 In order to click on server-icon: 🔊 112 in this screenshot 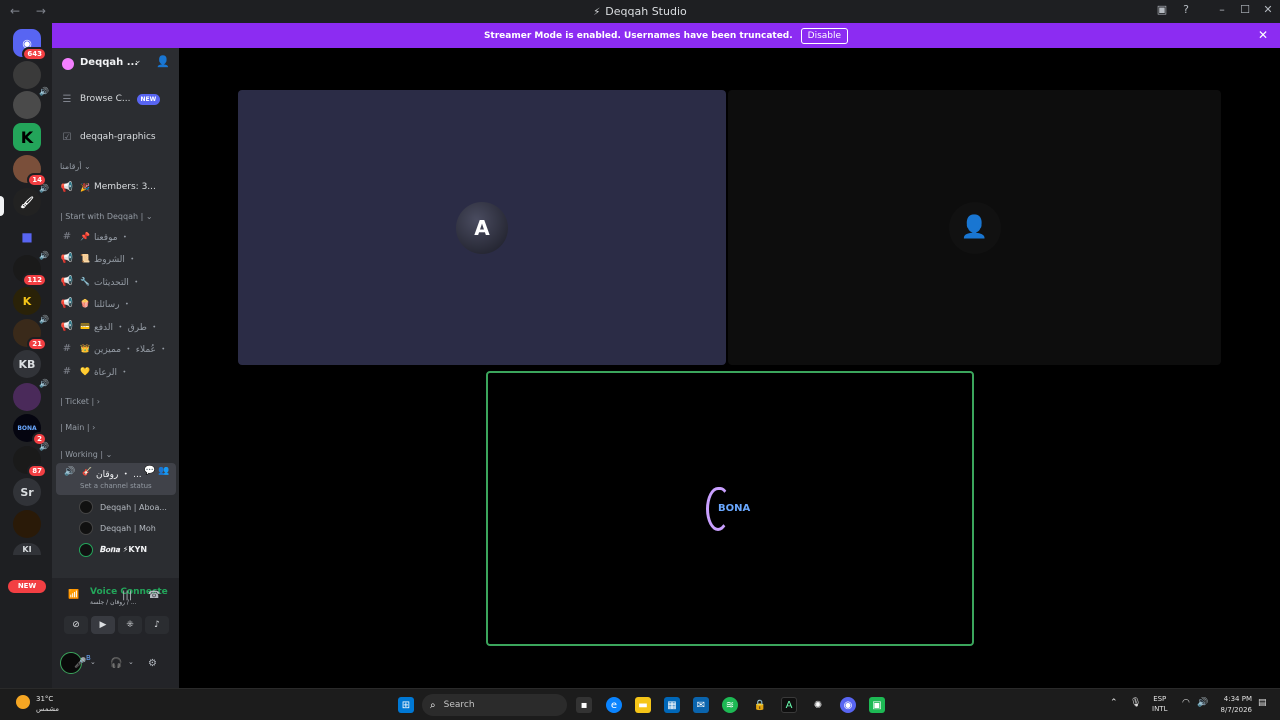, I will do `click(31, 269)`.